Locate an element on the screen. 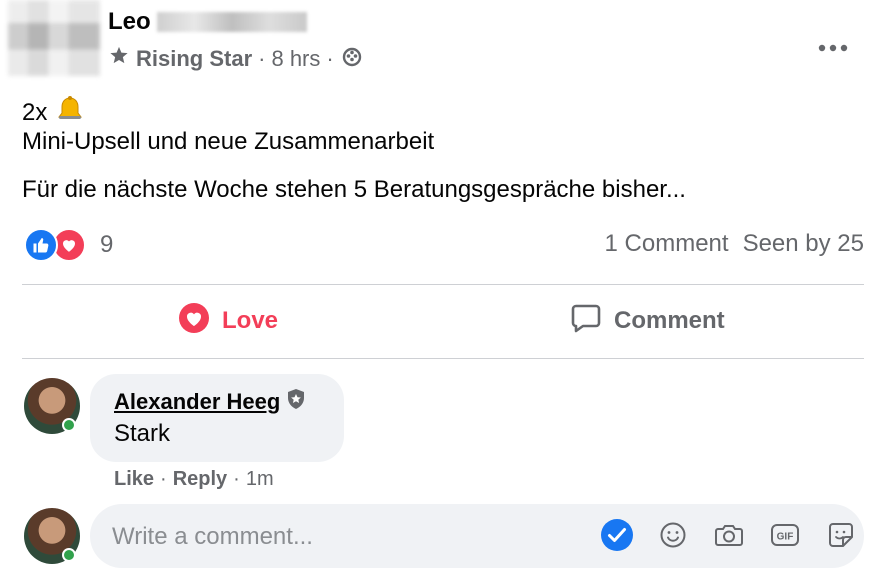 The image size is (884, 578). post-line-2: Mini-Upsell und neue Zusammenarbeit is located at coordinates (228, 141).